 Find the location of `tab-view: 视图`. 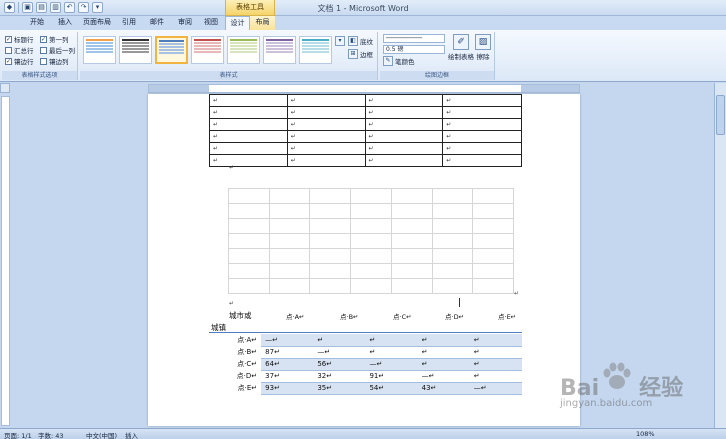

tab-view: 视图 is located at coordinates (211, 23).